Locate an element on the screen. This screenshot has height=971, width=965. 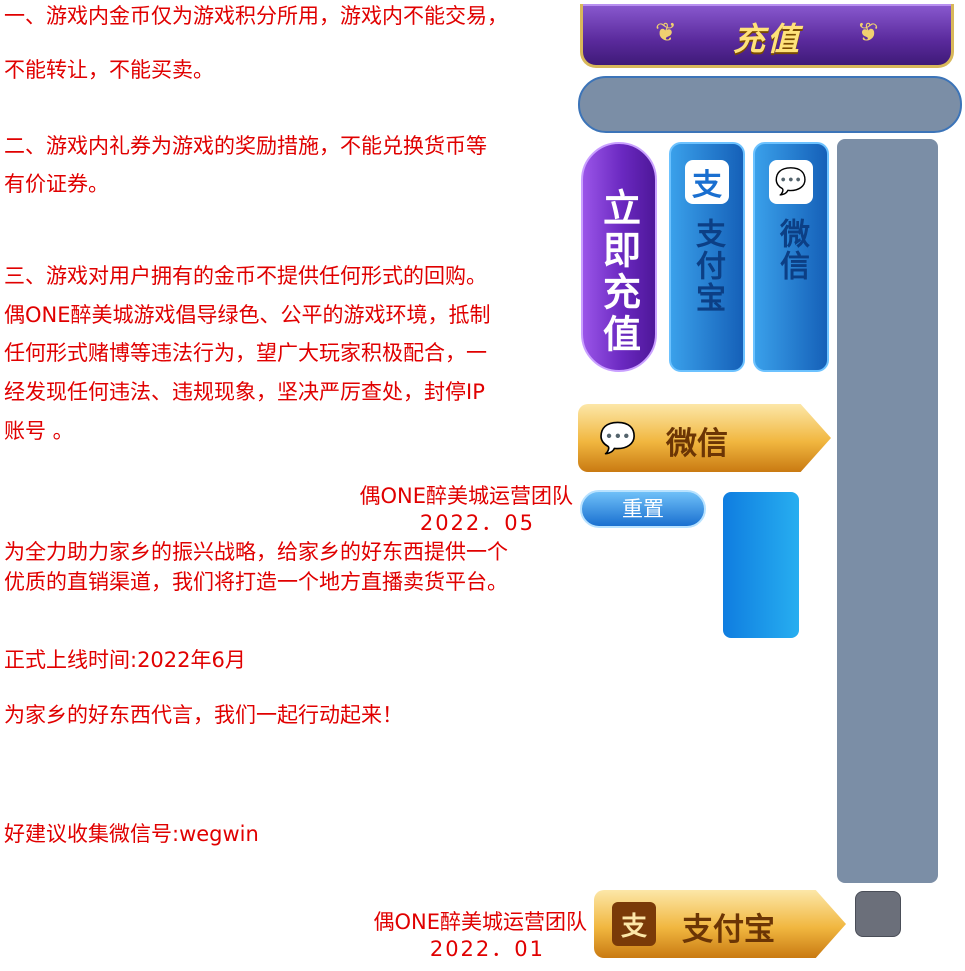
notice-line-5: 三、游戏对用户拥有的金币不提供任何形式的回购。 is located at coordinates (245, 276).